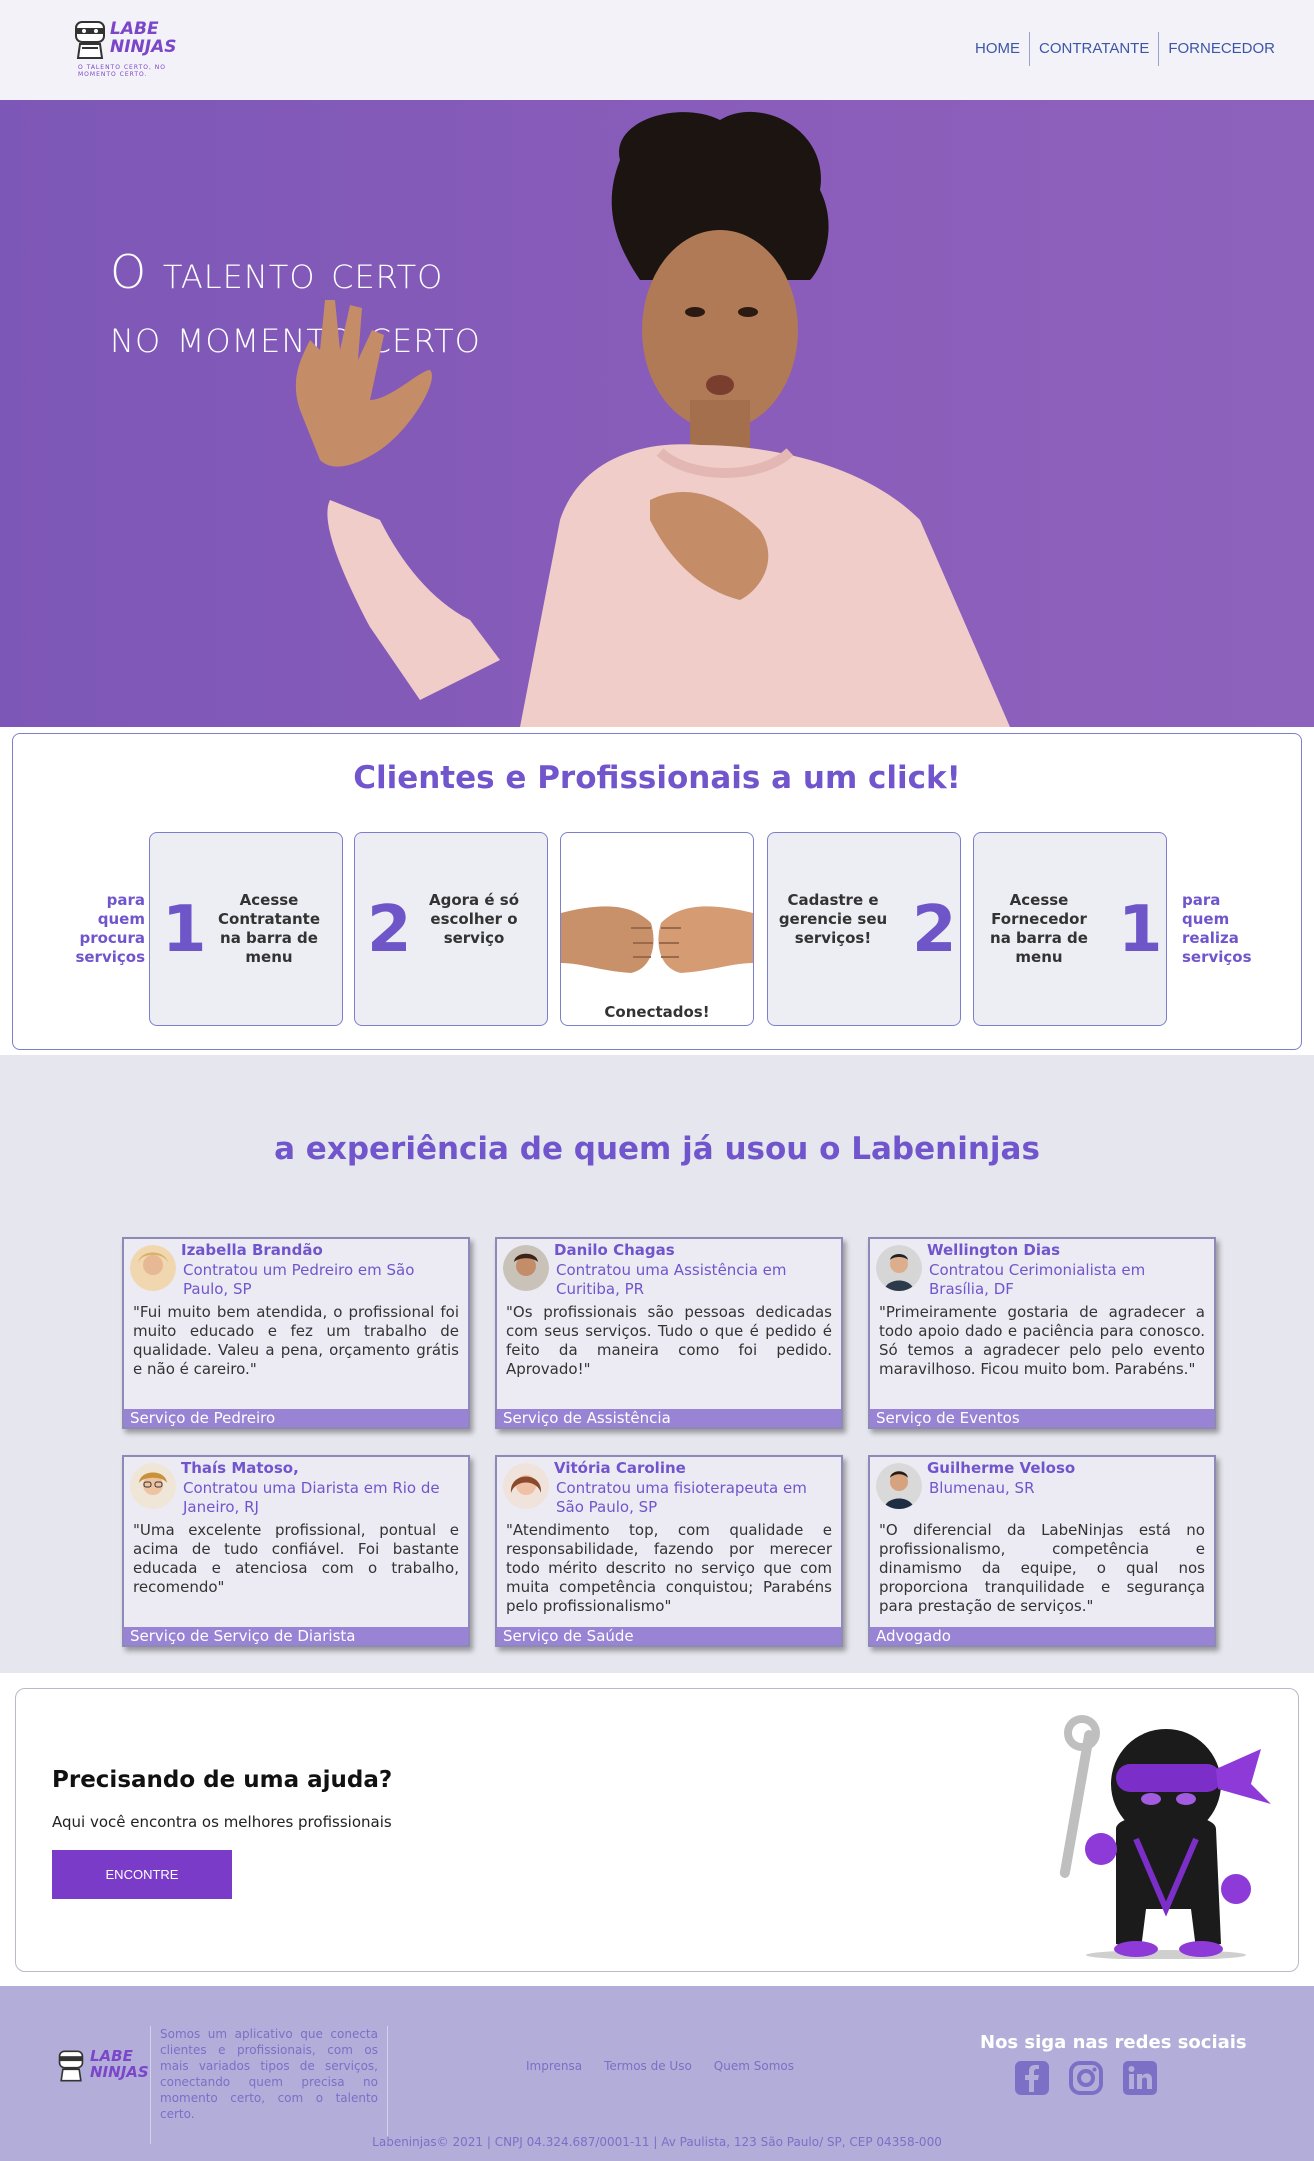  I want to click on testimonial-category: Advogado, so click(1042, 1636).